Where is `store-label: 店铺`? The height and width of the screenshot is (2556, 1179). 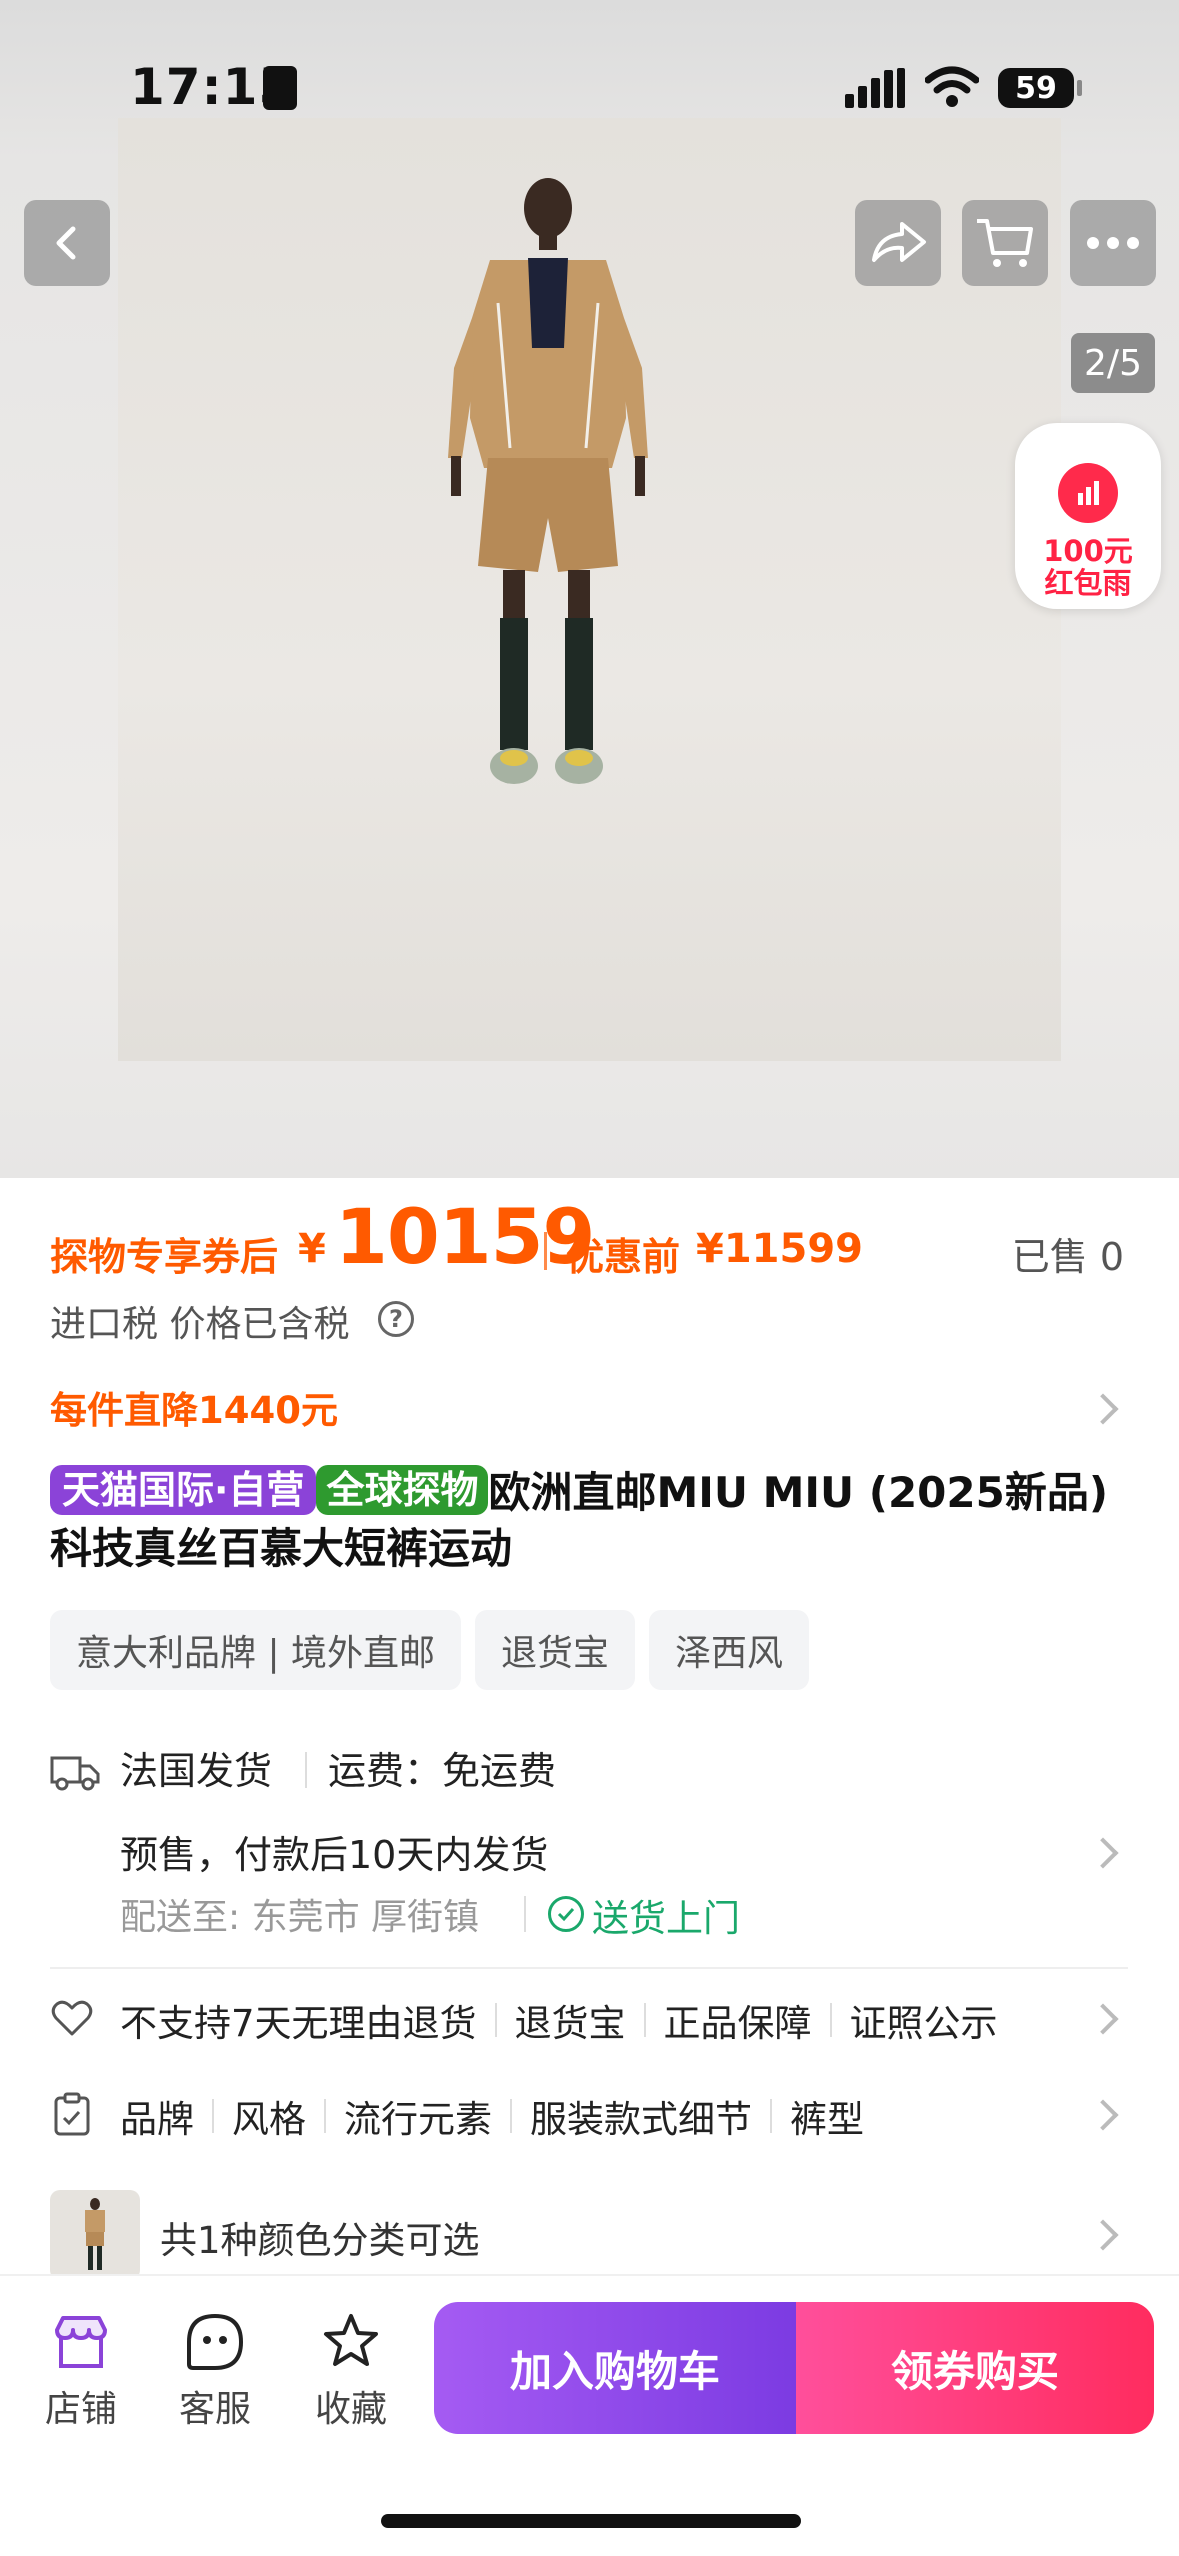
store-label: 店铺 is located at coordinates (80, 2409).